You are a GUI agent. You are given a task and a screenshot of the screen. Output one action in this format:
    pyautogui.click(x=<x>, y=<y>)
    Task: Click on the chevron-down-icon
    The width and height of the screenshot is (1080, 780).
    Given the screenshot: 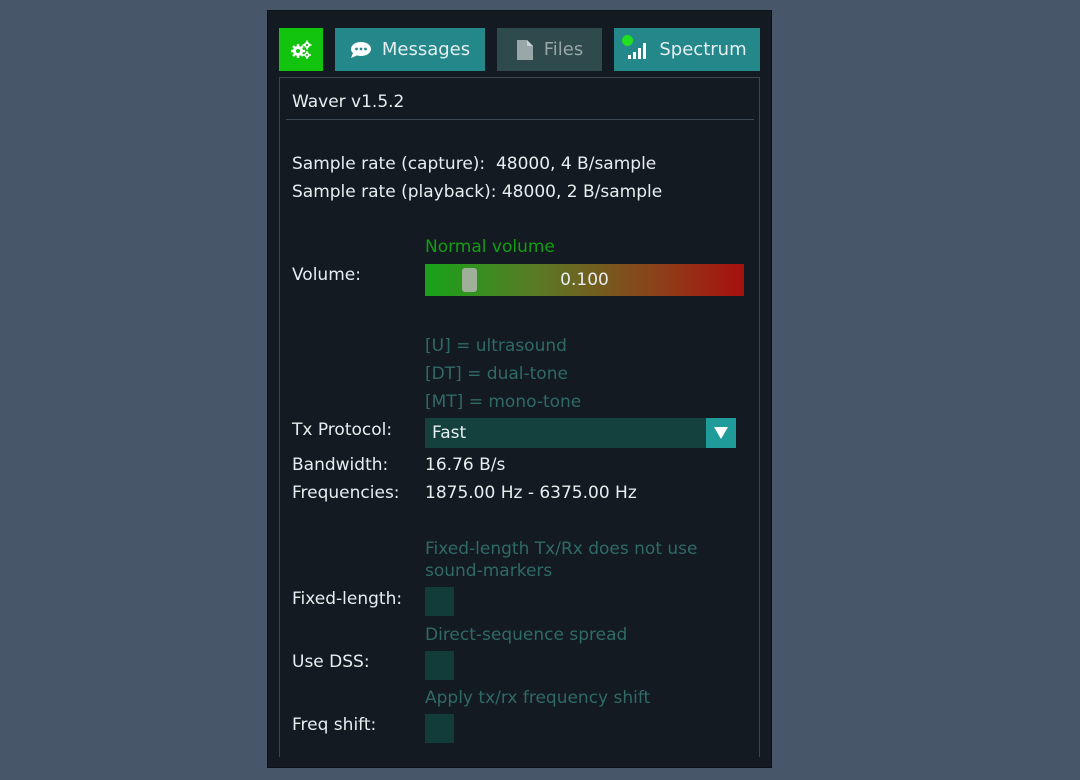 What is the action you would take?
    pyautogui.click(x=721, y=433)
    